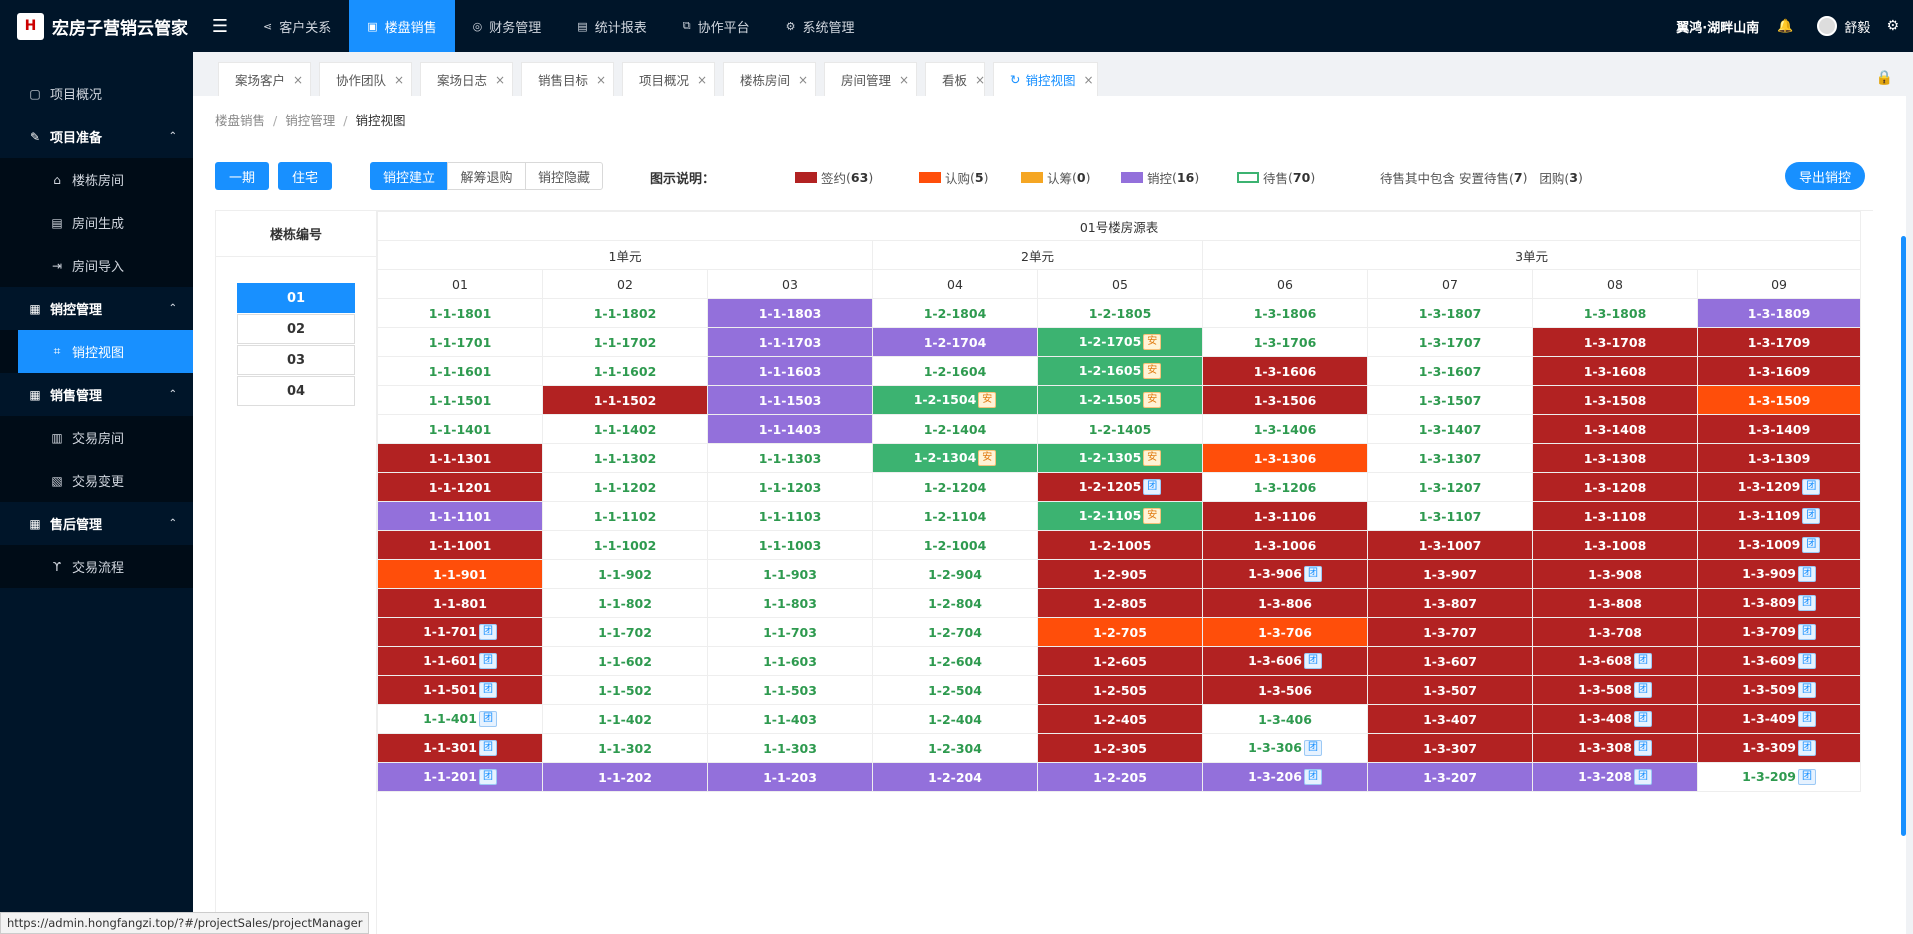 The image size is (1913, 934). I want to click on room-cell: 1-2-905, so click(1120, 574).